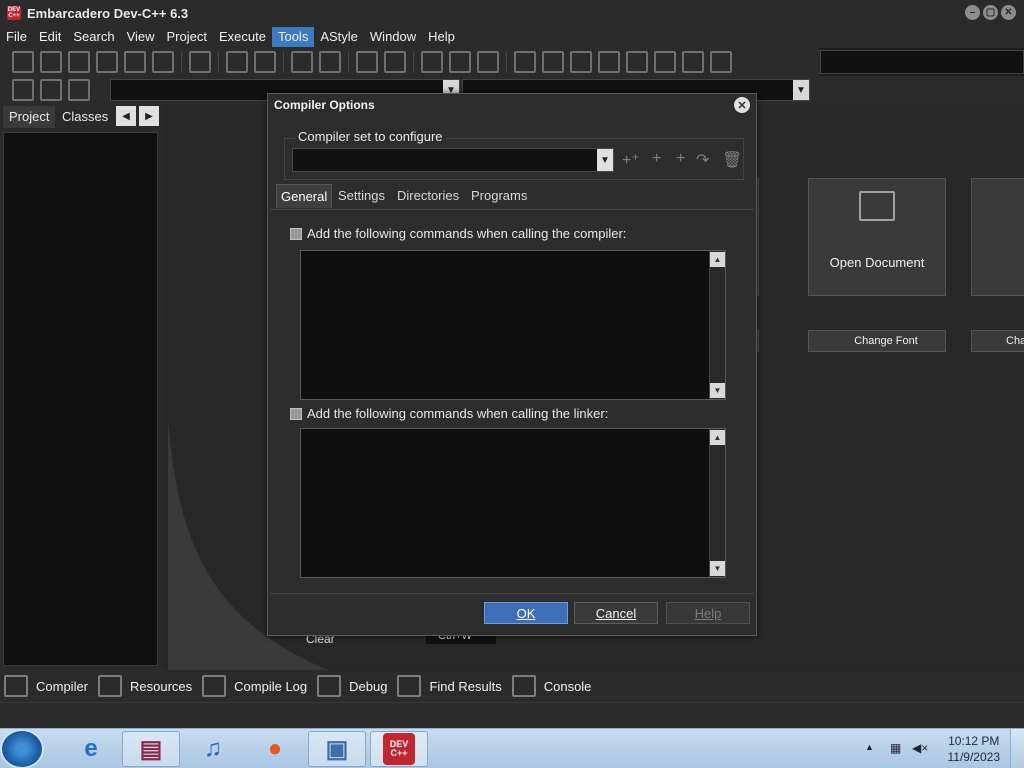  I want to click on menu-tools: Tools, so click(293, 37).